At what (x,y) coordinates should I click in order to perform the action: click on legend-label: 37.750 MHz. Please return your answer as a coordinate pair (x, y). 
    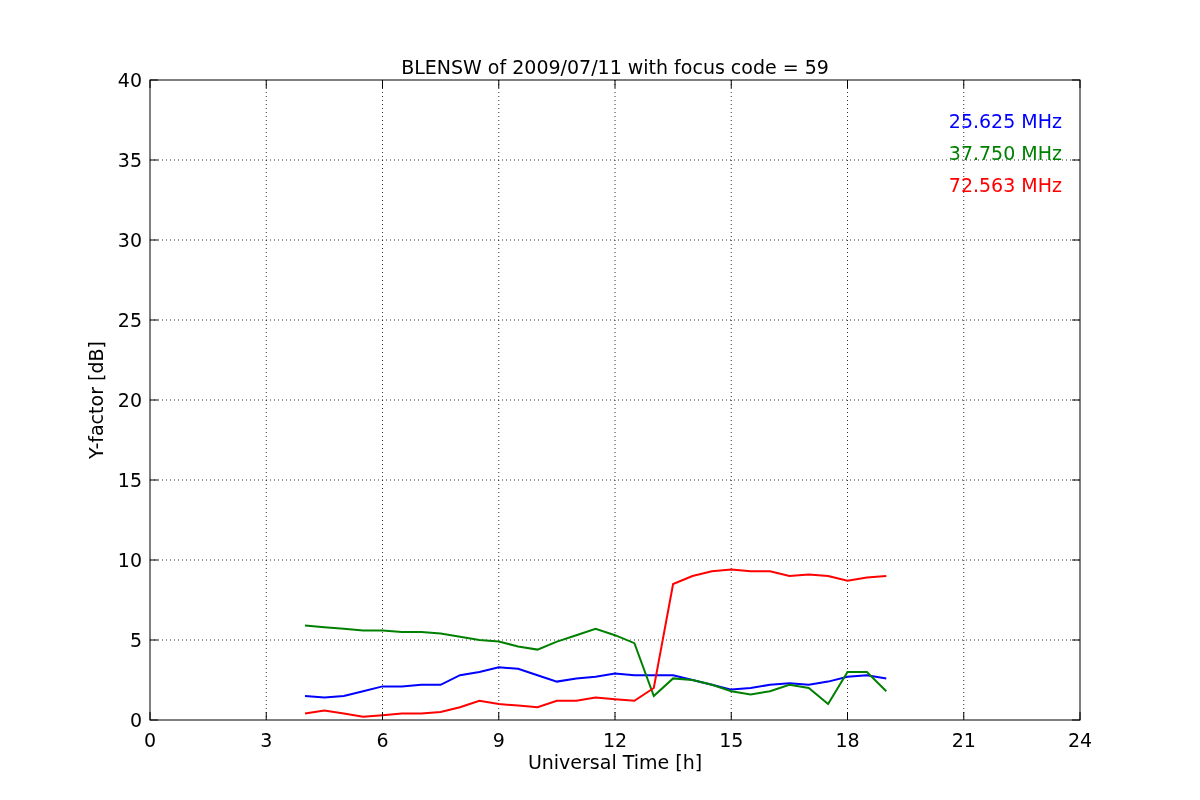
    Looking at the image, I should click on (1005, 153).